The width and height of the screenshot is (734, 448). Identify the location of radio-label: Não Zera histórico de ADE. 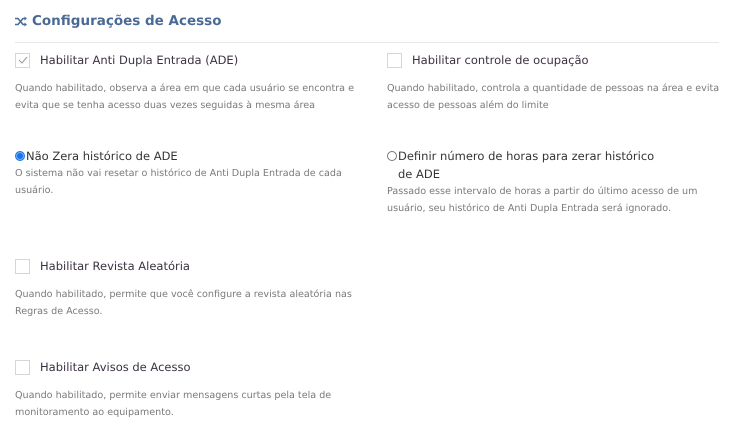
(102, 156).